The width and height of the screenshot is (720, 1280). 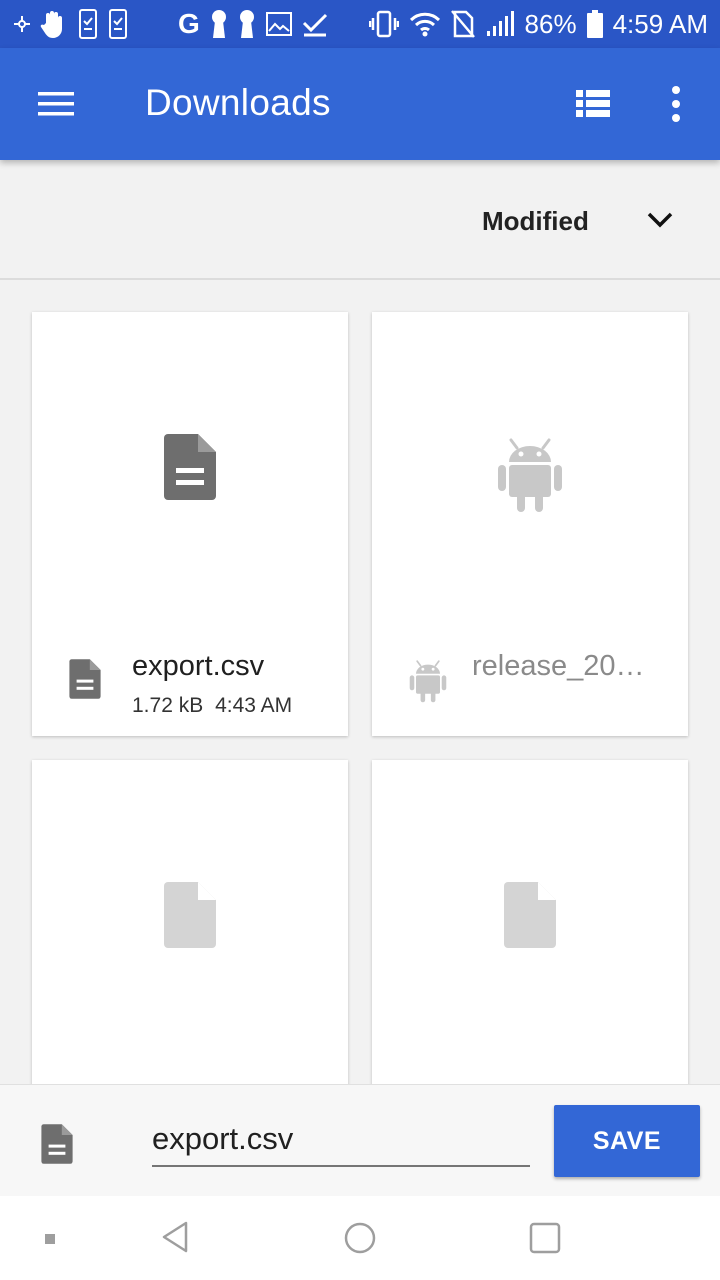 I want to click on navigation-bar, so click(x=360, y=1238).